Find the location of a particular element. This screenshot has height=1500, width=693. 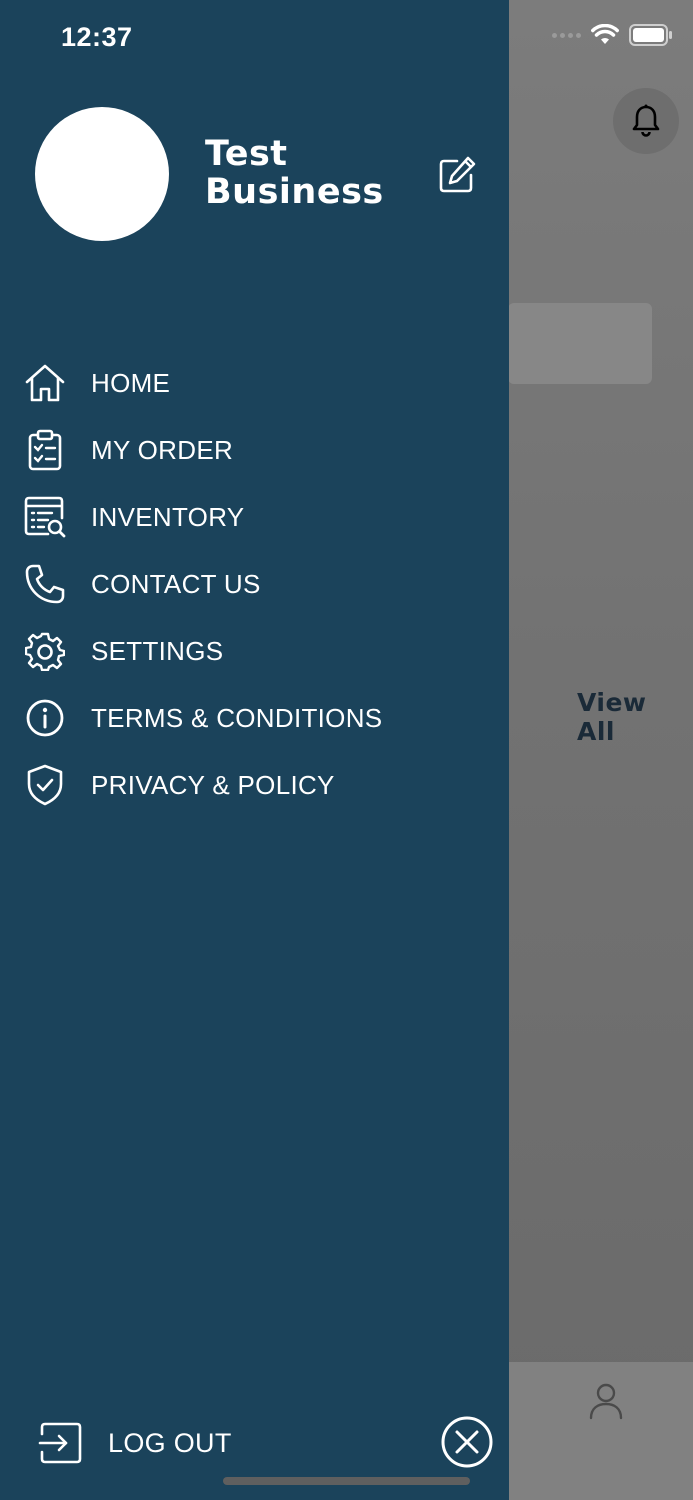

logout-button: LOG OUT is located at coordinates (168, 1443).